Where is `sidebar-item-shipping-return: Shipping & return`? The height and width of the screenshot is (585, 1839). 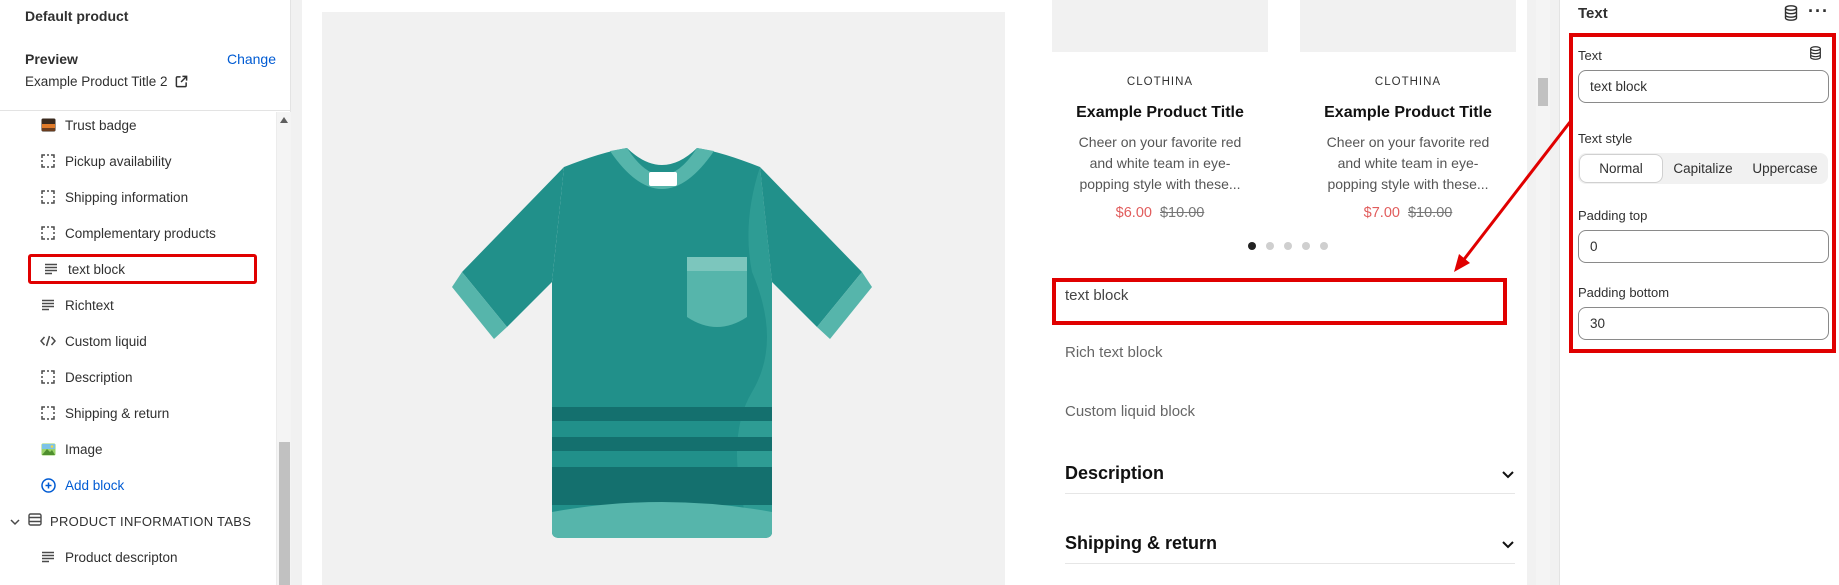
sidebar-item-shipping-return: Shipping & return is located at coordinates (104, 413).